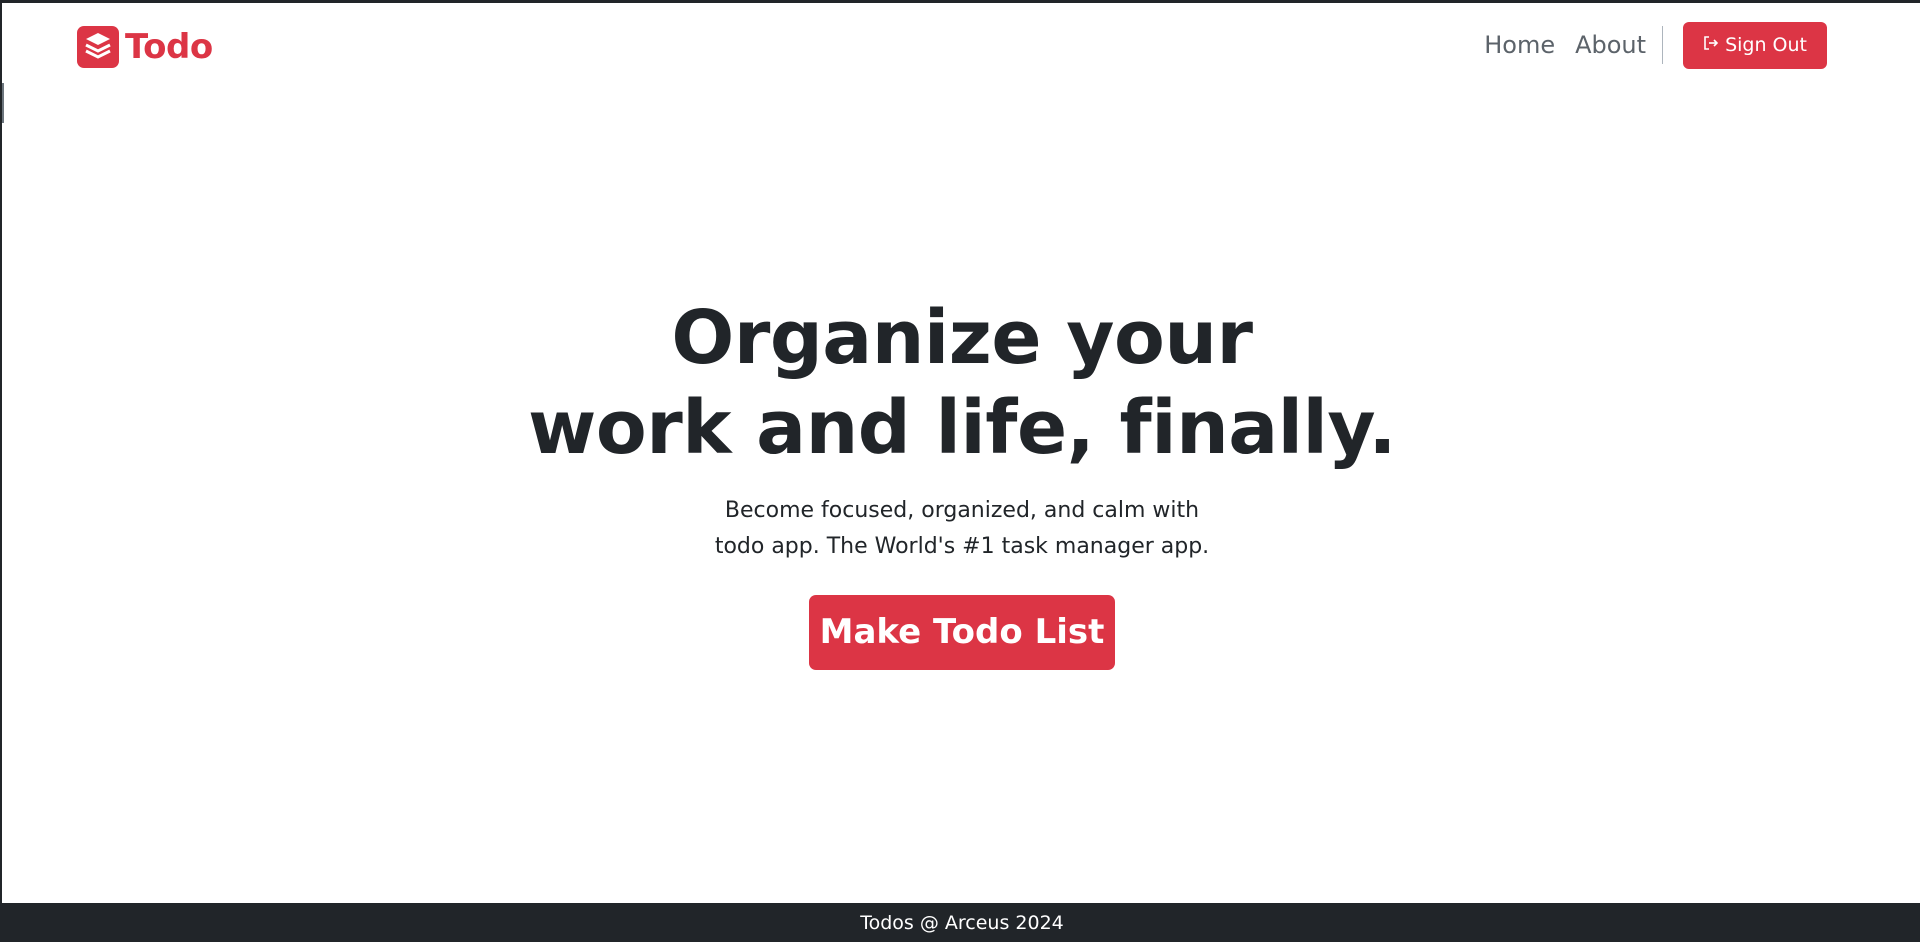 This screenshot has width=1920, height=942. What do you see at coordinates (1610, 45) in the screenshot?
I see `nav-link-about: About` at bounding box center [1610, 45].